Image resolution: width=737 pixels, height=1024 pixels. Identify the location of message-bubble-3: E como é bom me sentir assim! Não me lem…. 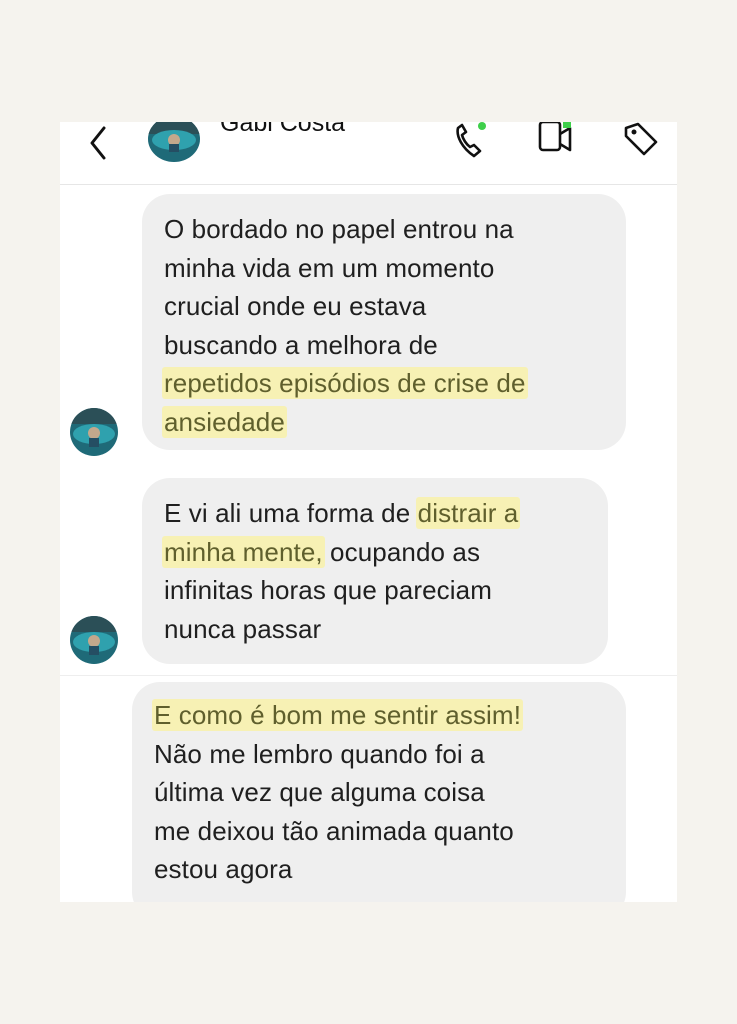
(379, 792).